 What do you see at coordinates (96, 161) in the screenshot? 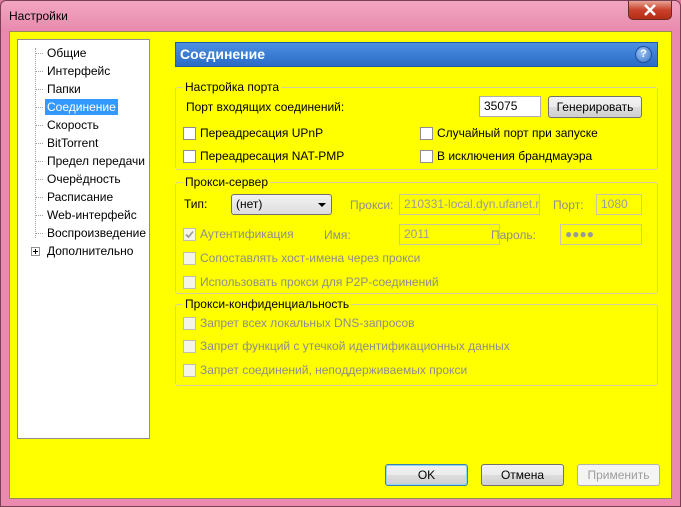
I see `sidebar-item-transfer-cap: Предел передачи` at bounding box center [96, 161].